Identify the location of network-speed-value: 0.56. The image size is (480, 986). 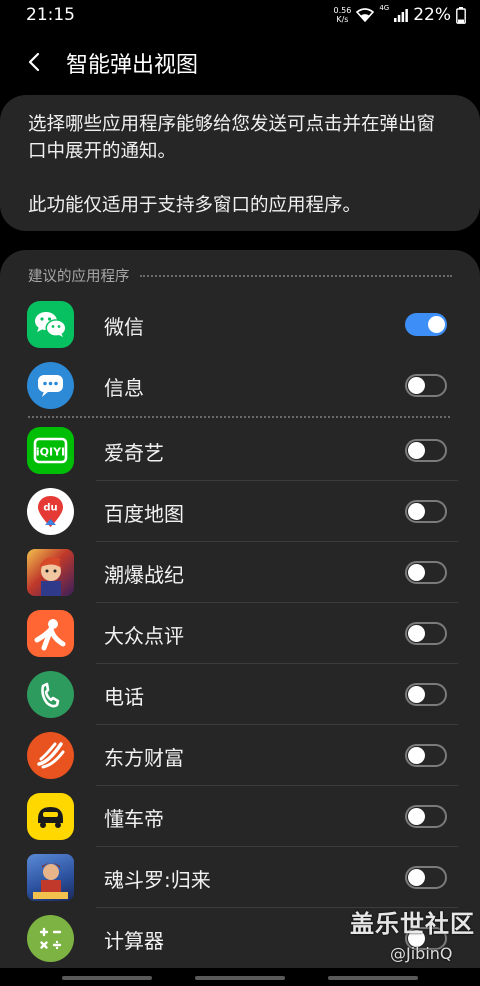
(342, 10).